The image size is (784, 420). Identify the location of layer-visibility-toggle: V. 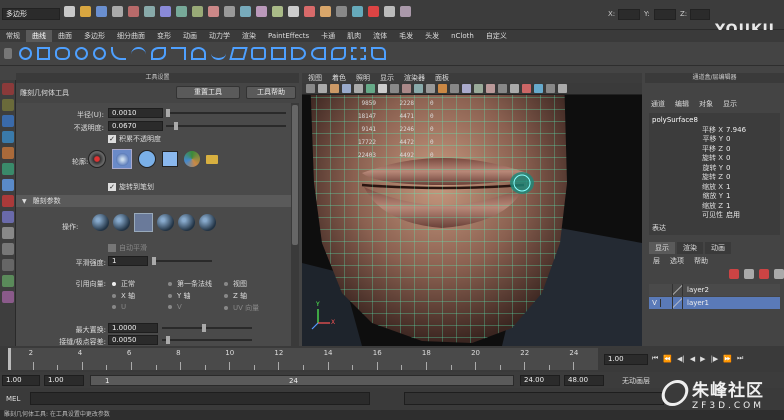
(655, 303).